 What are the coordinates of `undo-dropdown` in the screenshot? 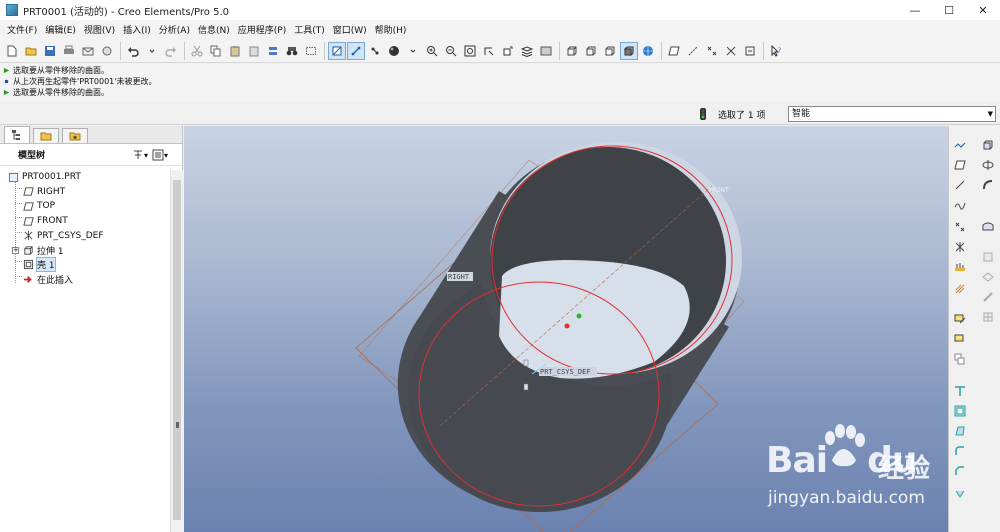 It's located at (152, 51).